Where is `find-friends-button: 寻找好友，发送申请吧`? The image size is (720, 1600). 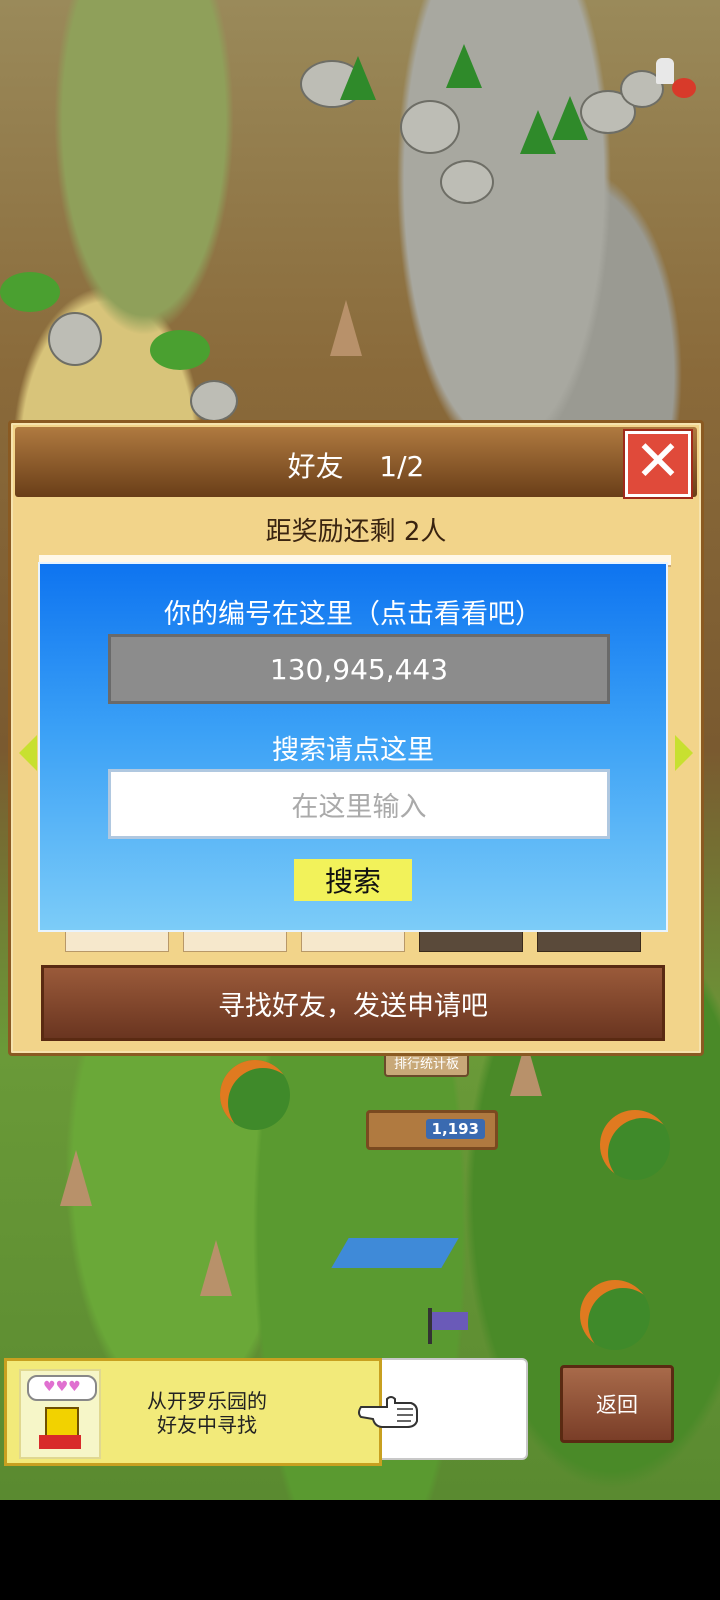
find-friends-button: 寻找好友，发送申请吧 is located at coordinates (353, 1003).